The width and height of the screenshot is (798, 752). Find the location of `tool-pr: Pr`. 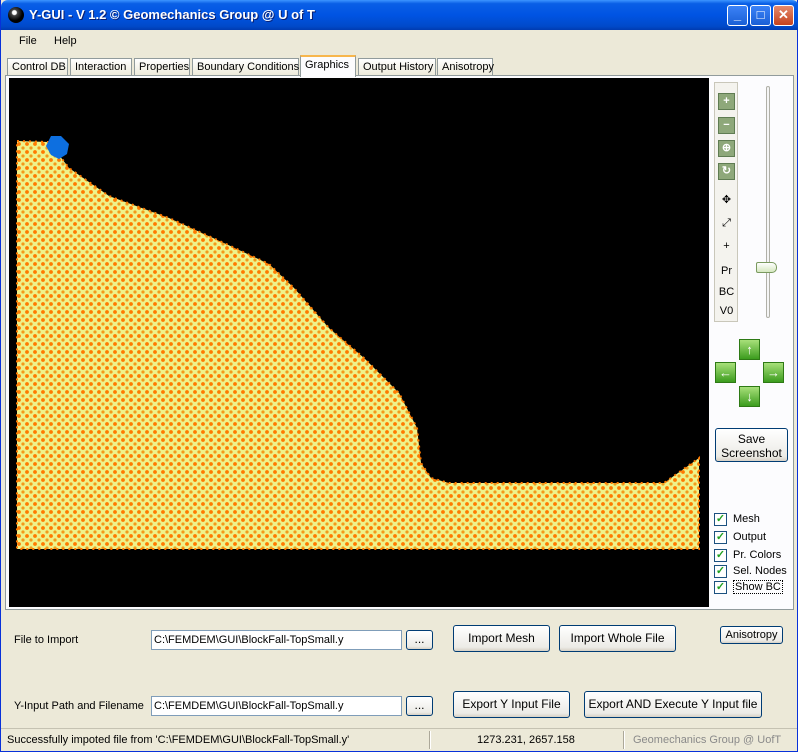

tool-pr: Pr is located at coordinates (726, 271).